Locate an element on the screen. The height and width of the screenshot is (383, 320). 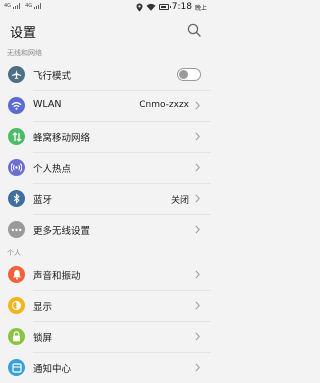
more-wireless-label: 更多无线设置 is located at coordinates (62, 231).